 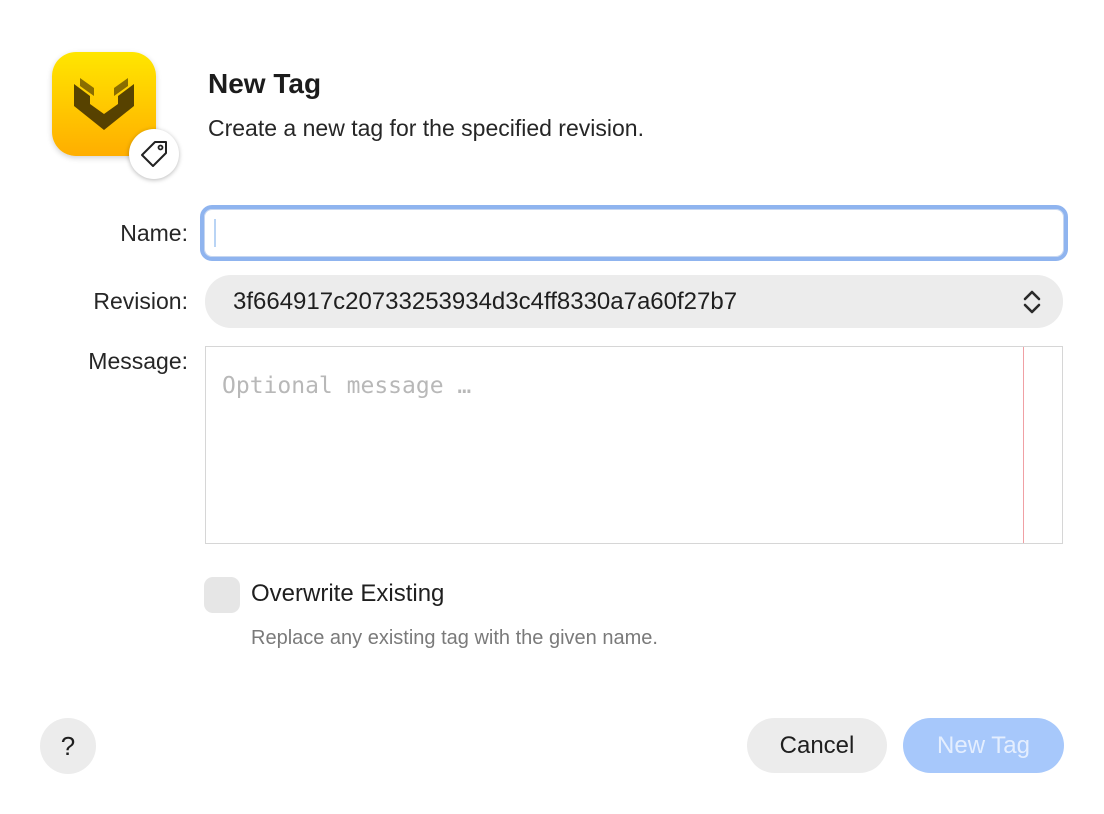 I want to click on chevron-logo-icon, so click(x=104, y=104).